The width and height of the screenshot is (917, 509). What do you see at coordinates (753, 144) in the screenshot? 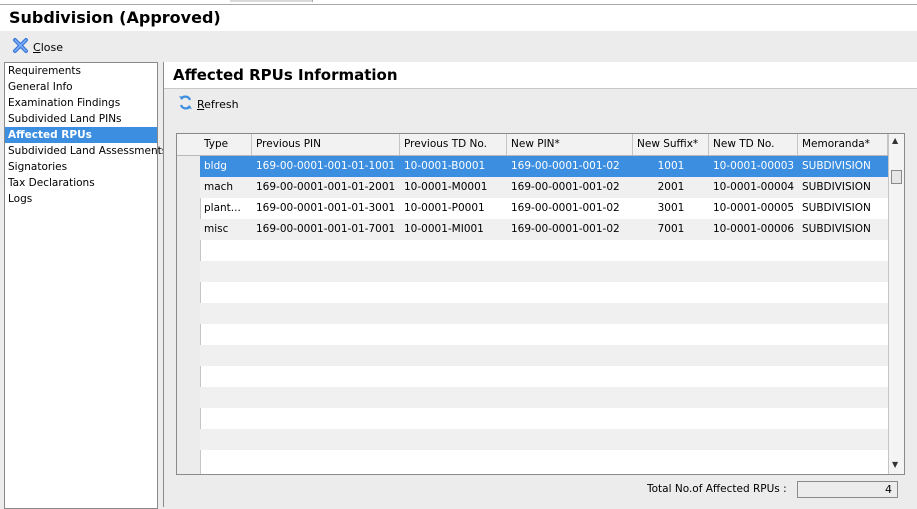
I see `column-header: New TD No.` at bounding box center [753, 144].